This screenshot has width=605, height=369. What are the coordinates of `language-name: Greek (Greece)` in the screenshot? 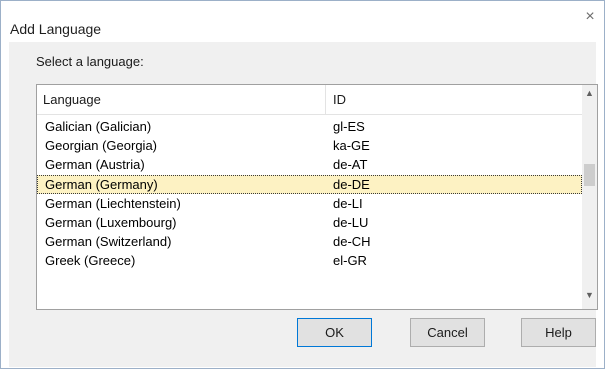 It's located at (90, 261).